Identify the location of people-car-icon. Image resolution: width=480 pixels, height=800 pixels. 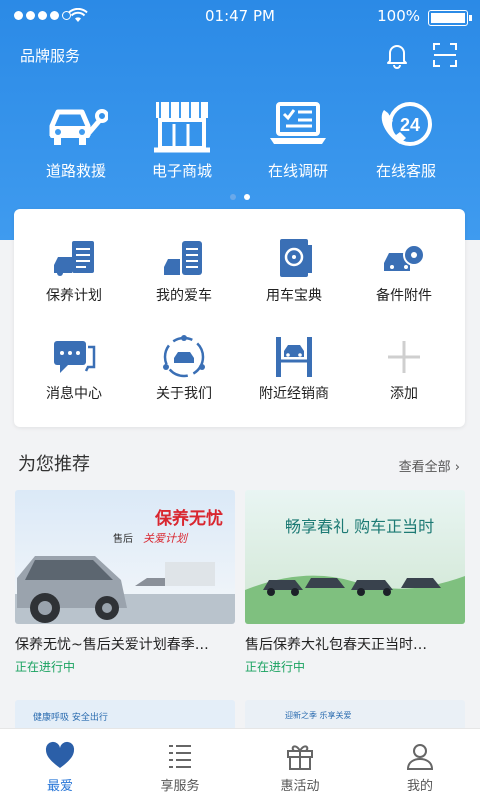
(184, 356).